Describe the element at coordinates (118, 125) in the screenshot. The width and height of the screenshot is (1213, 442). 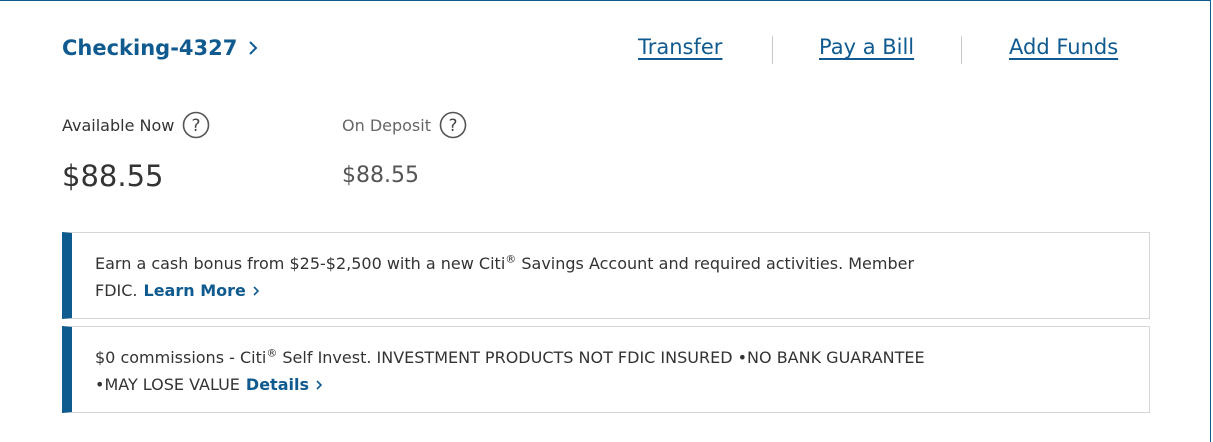
I see `available-now-label: Available Now` at that location.